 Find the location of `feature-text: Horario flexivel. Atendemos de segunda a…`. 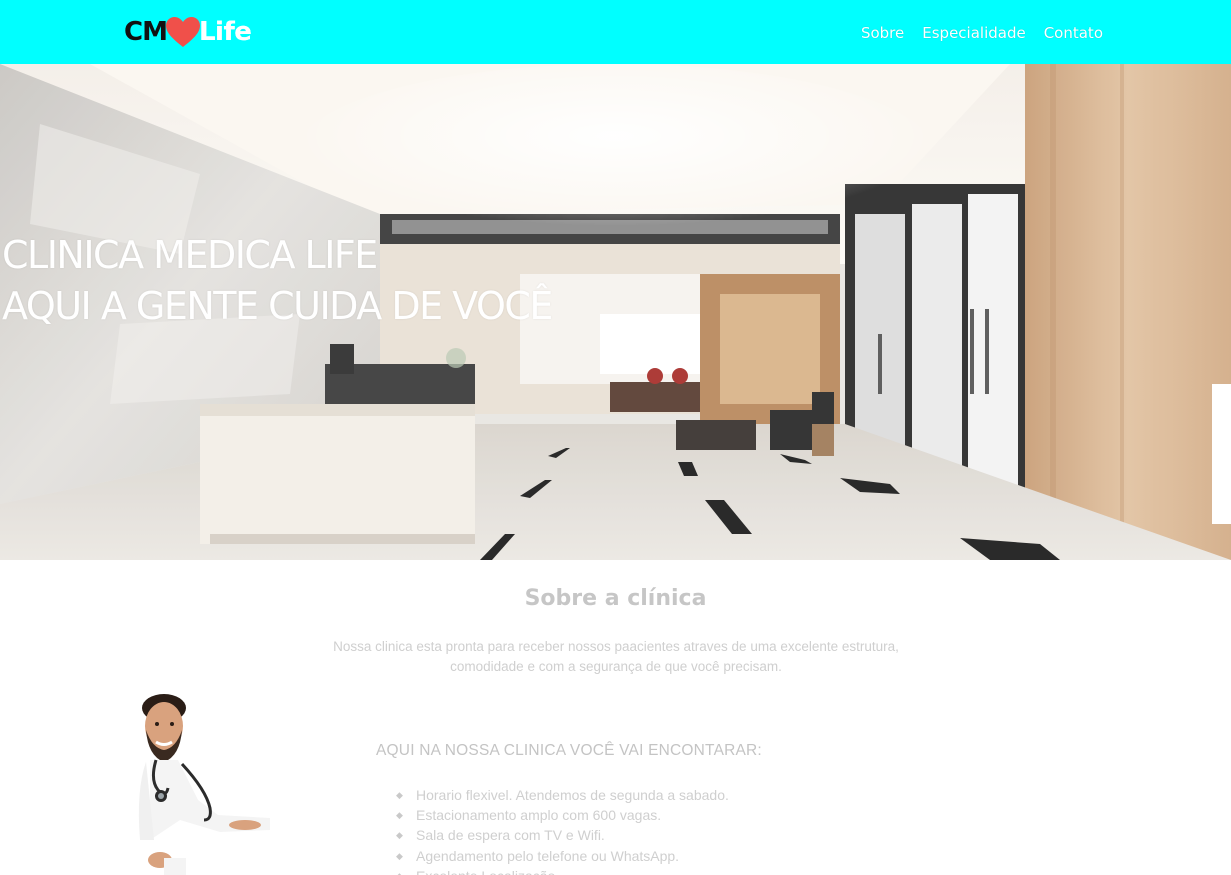

feature-text: Horario flexivel. Atendemos de segunda a… is located at coordinates (572, 795).